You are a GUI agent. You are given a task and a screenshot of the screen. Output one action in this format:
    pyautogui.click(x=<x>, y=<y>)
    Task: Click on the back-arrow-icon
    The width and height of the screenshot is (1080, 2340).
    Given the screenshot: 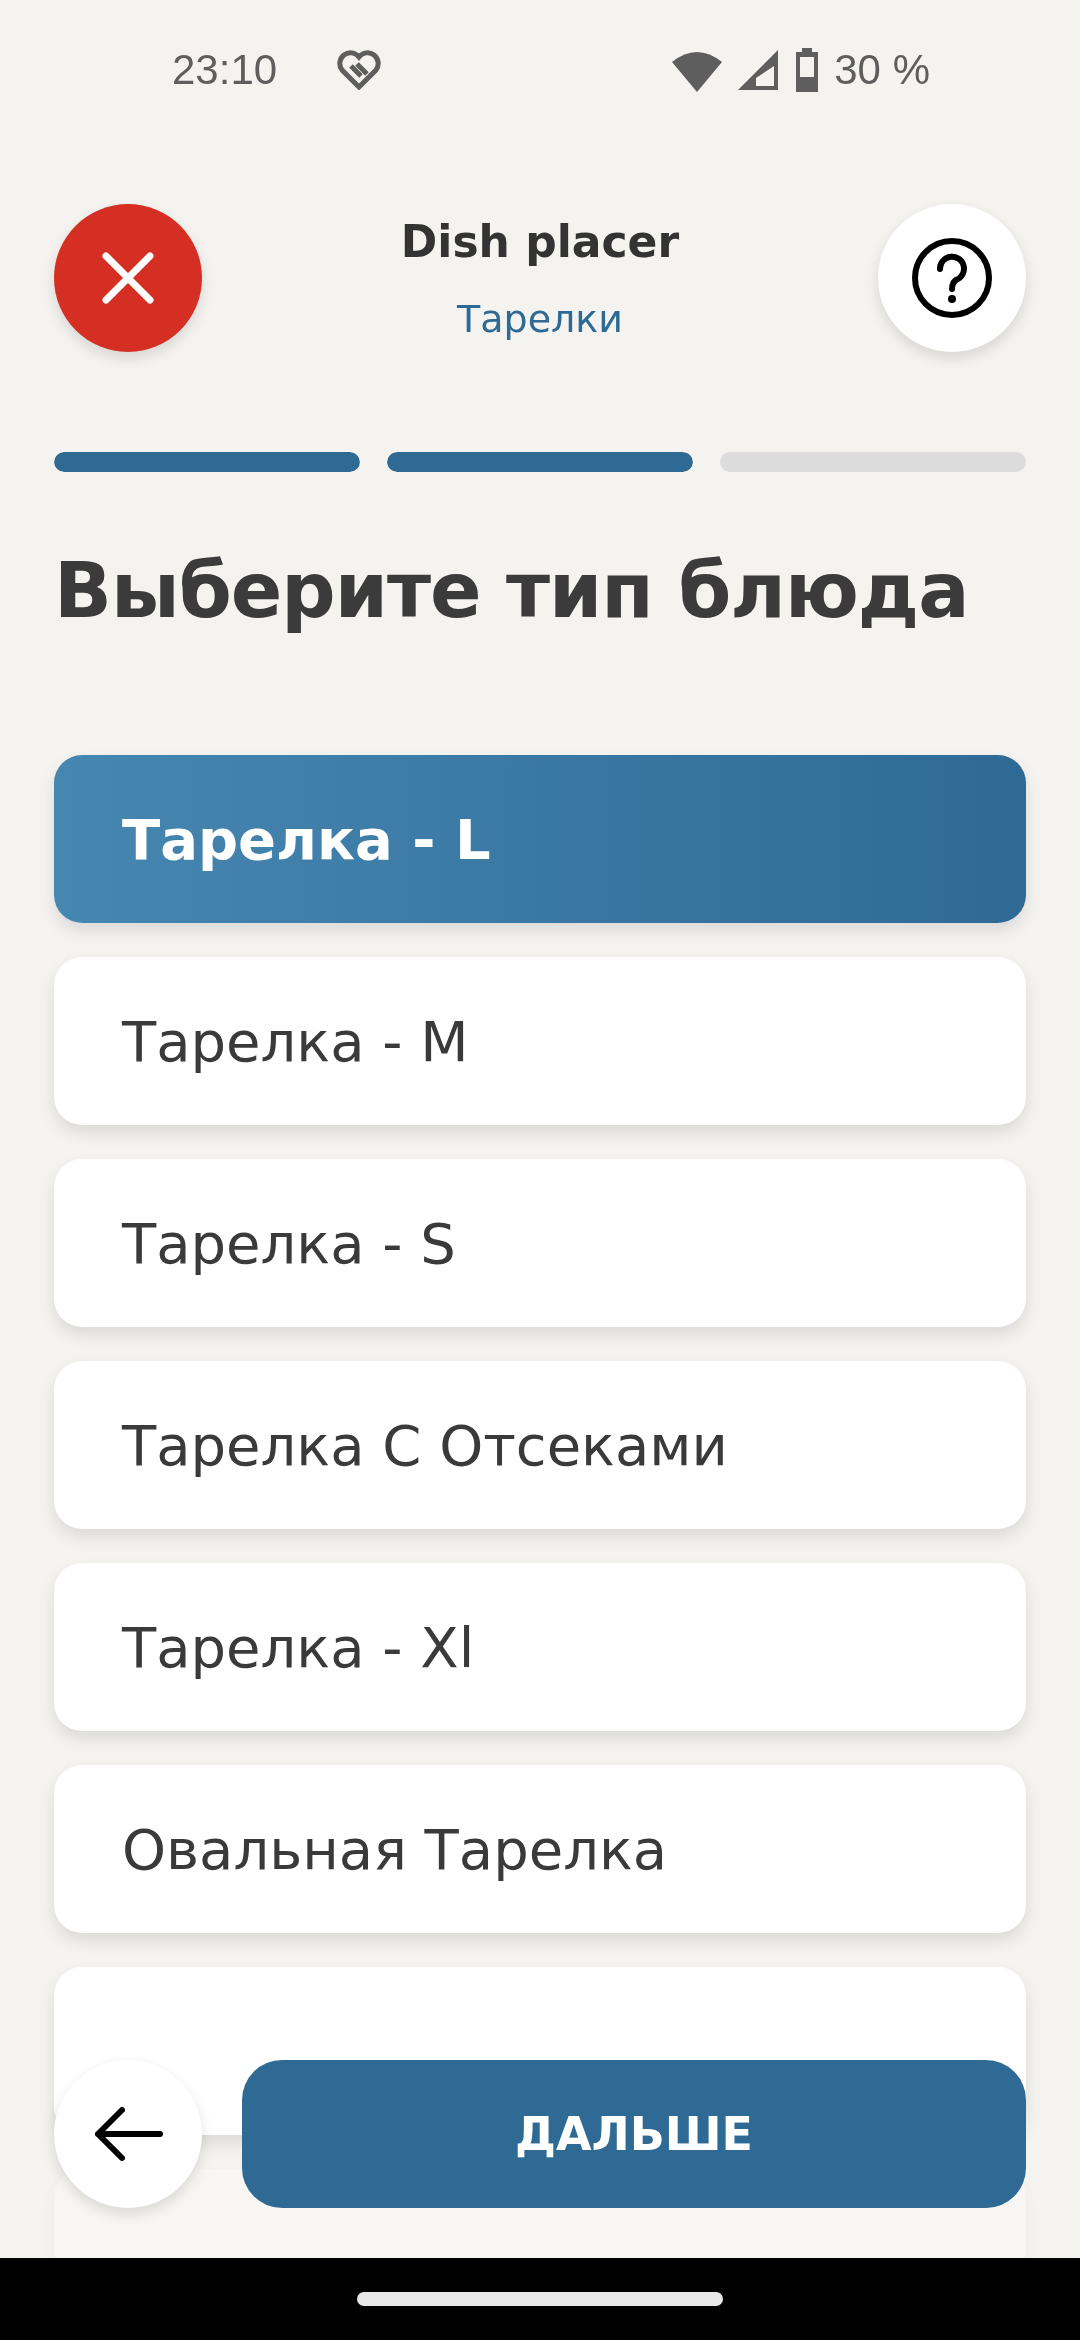 What is the action you would take?
    pyautogui.click(x=128, y=2134)
    